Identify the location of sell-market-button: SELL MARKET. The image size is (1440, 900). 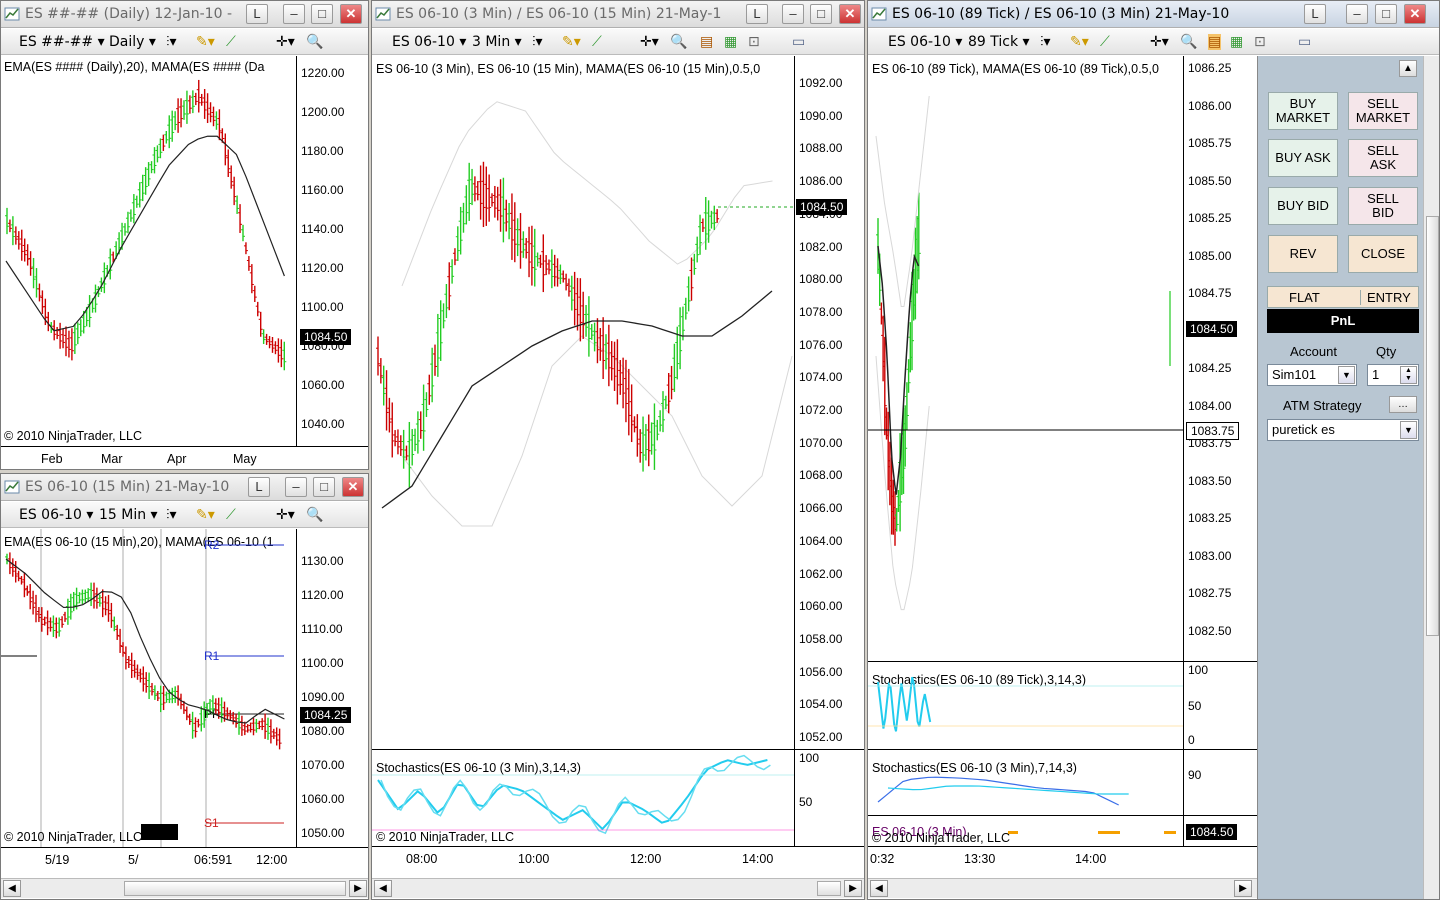
(1383, 111).